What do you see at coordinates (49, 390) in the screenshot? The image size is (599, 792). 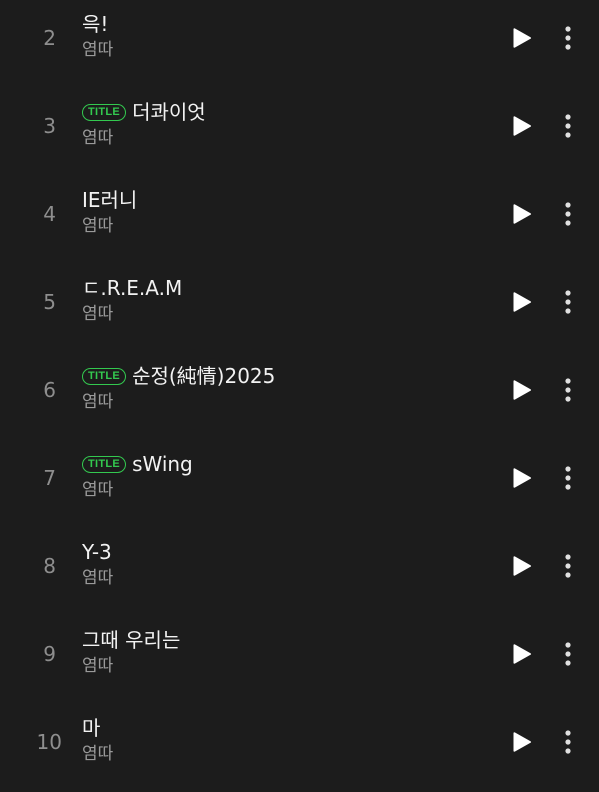 I see `track-number: 6` at bounding box center [49, 390].